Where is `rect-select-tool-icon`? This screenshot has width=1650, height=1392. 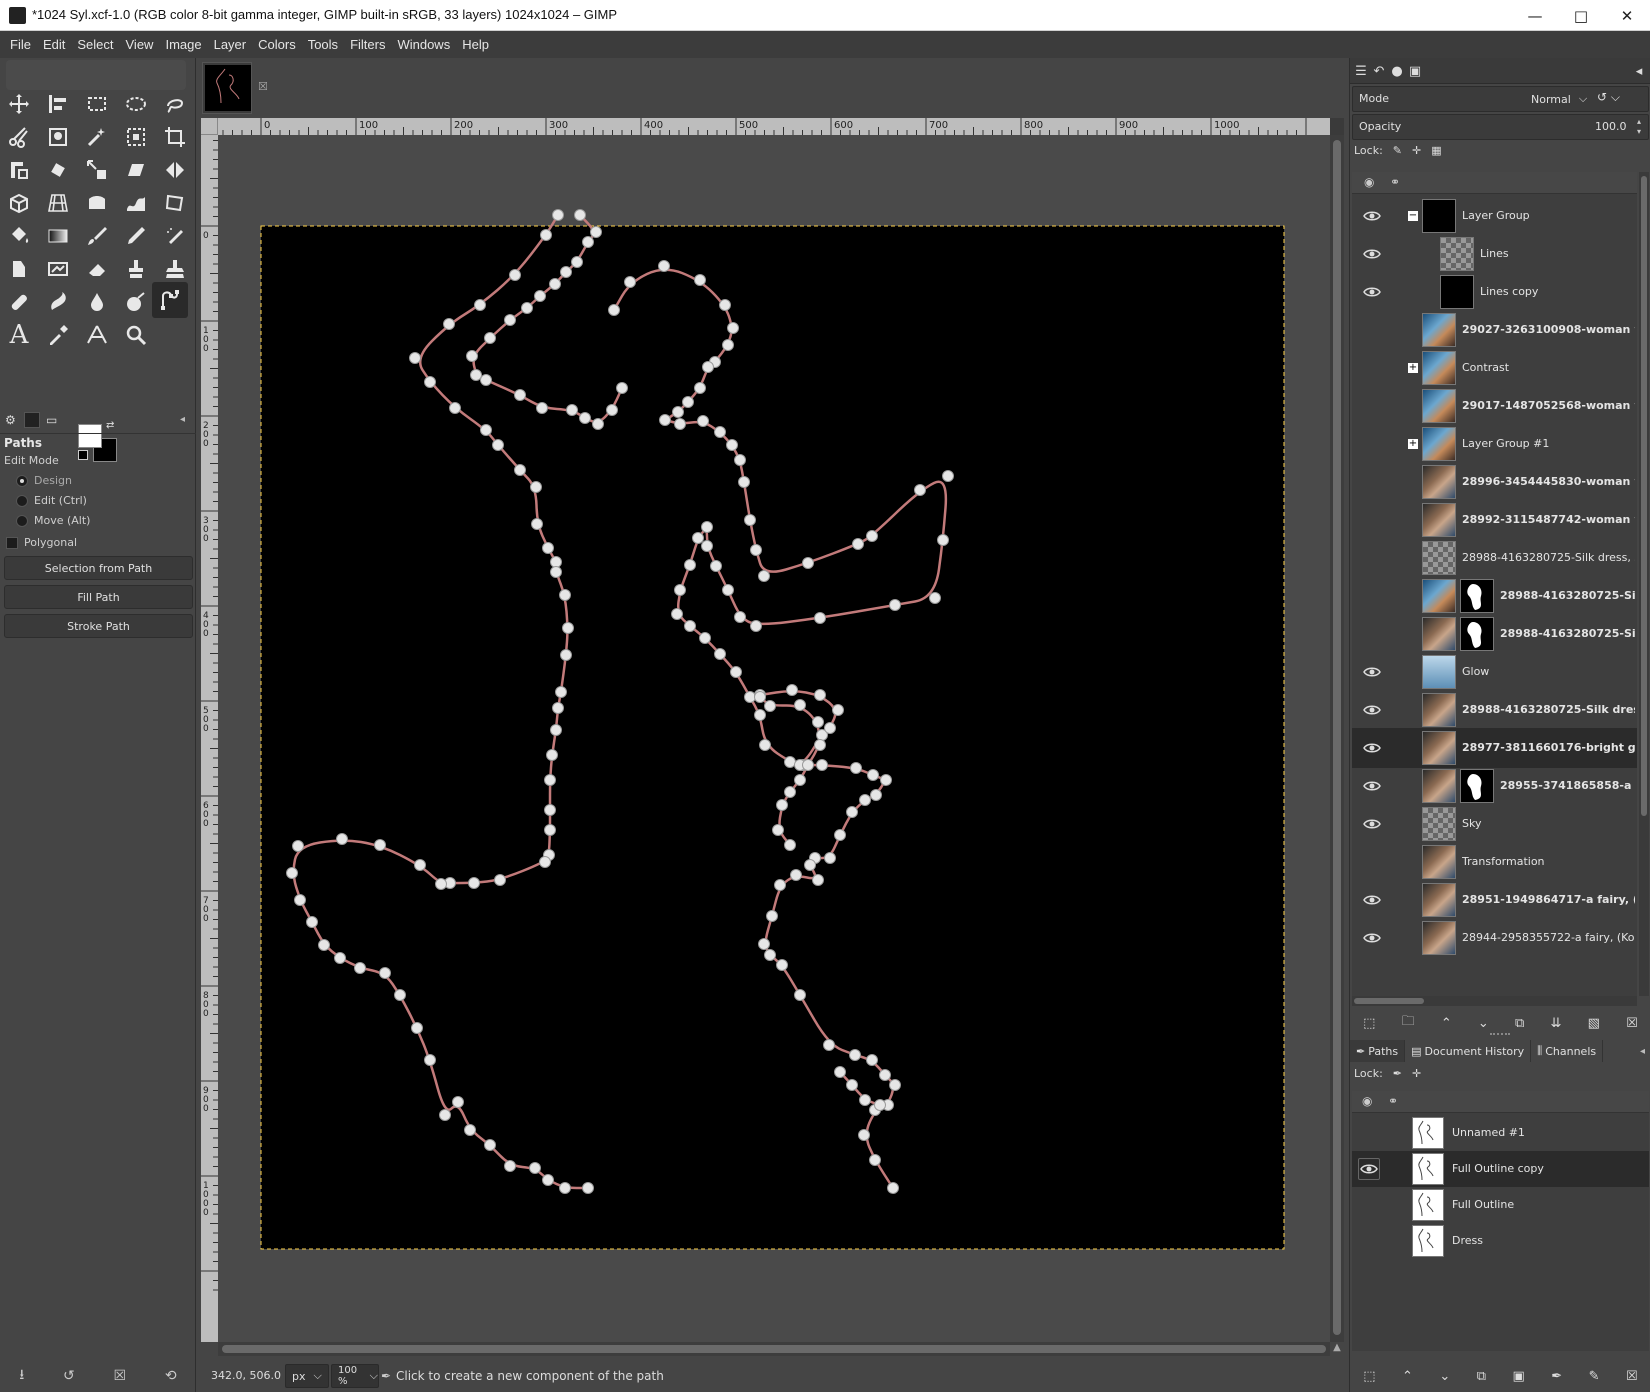 rect-select-tool-icon is located at coordinates (97, 104).